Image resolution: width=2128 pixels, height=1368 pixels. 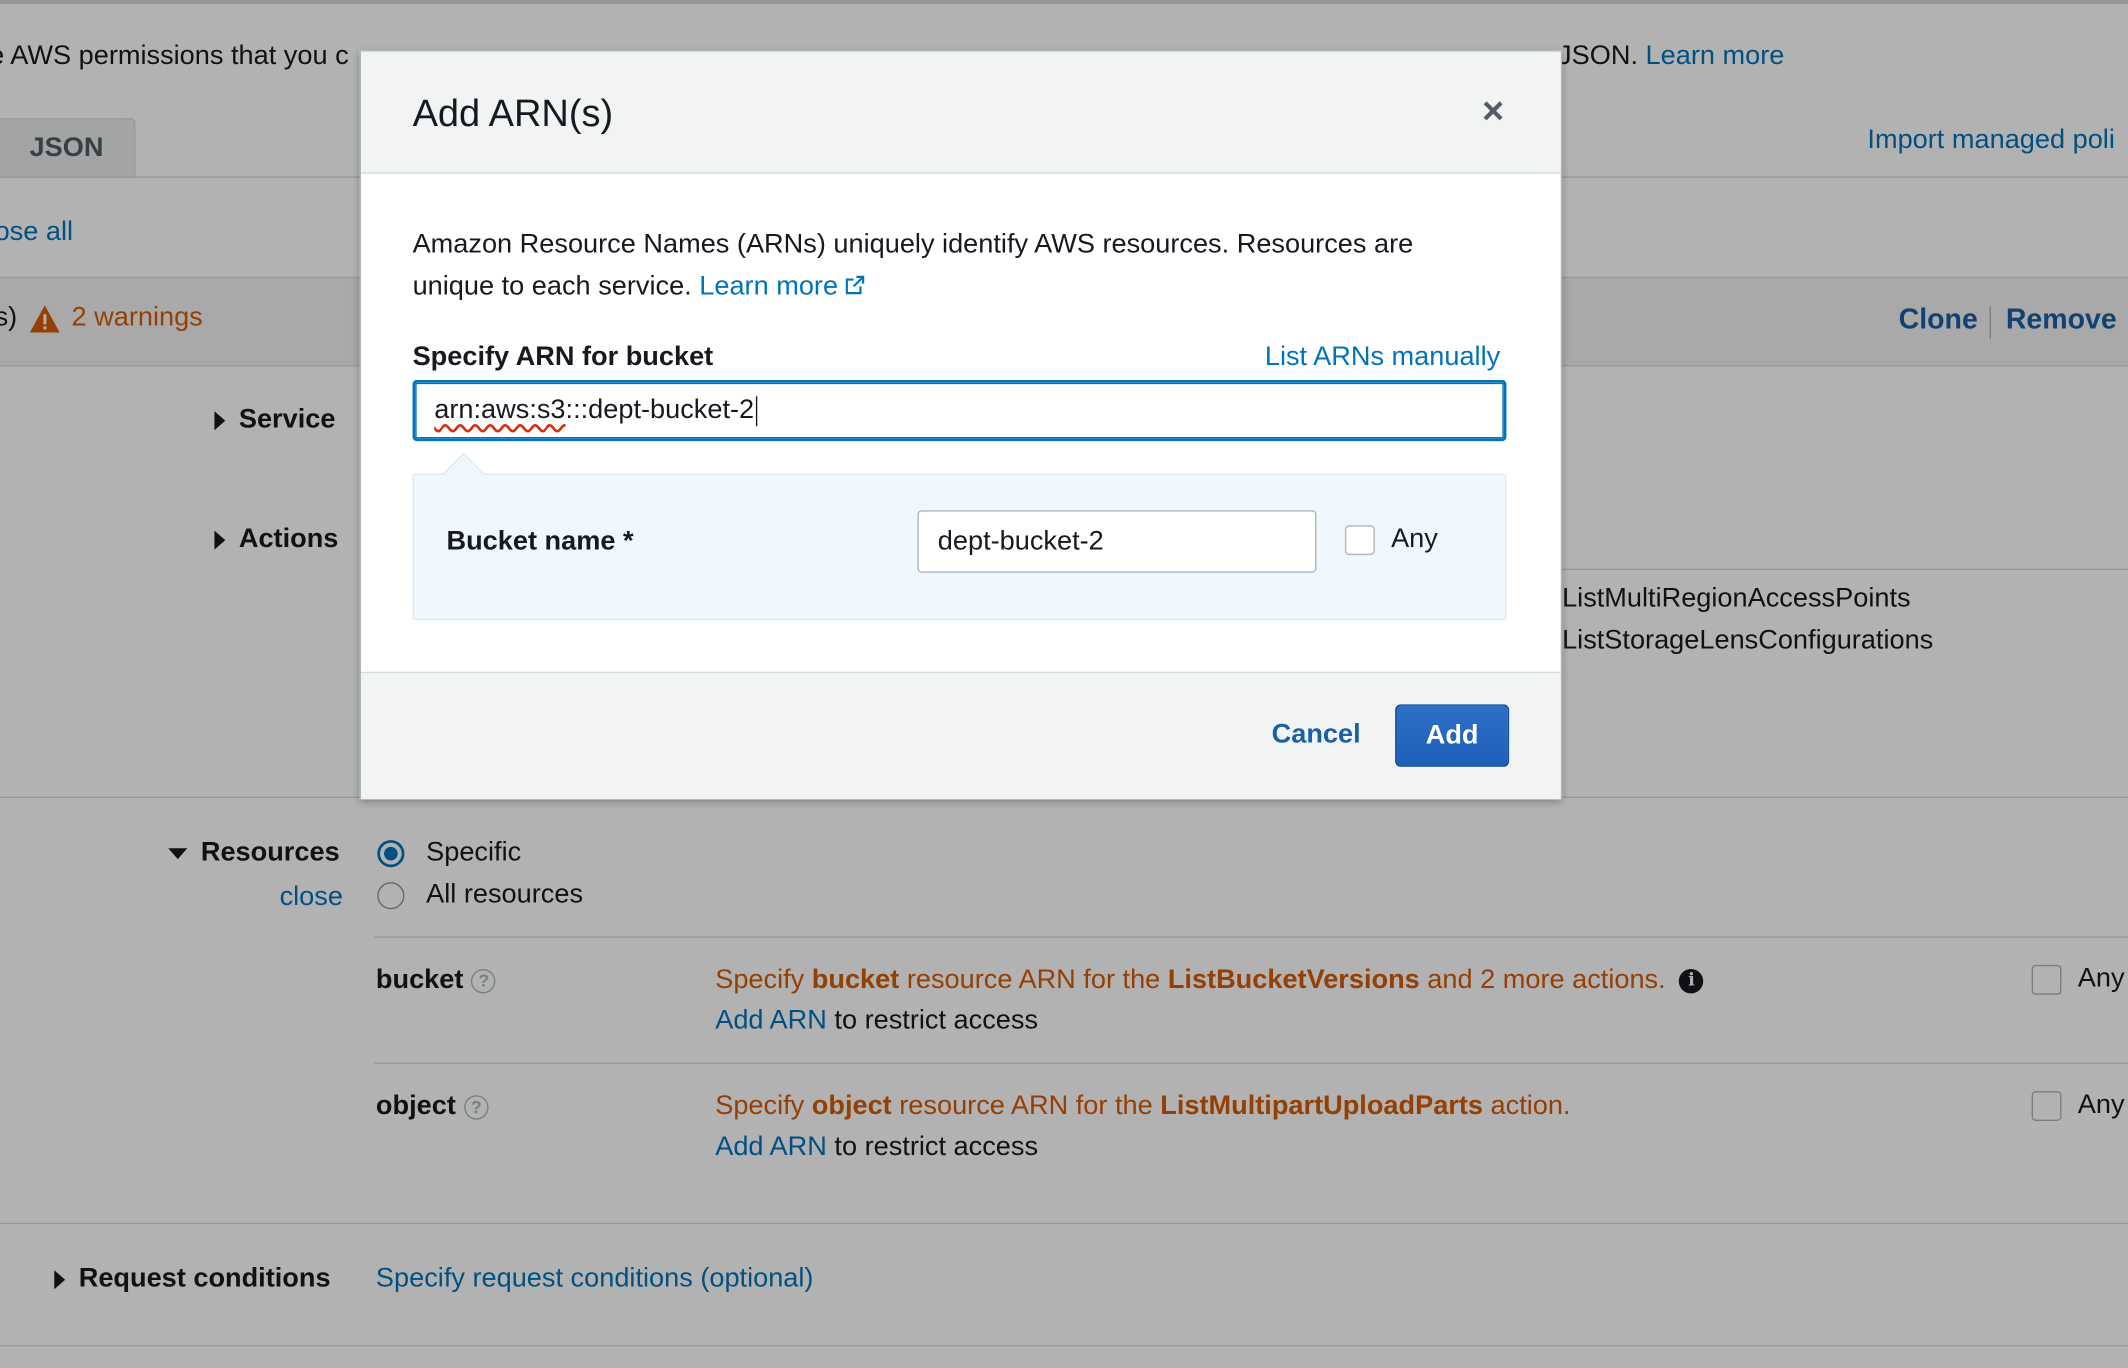 What do you see at coordinates (959, 410) in the screenshot?
I see `arn-input: arn:aws:s3:::dept-bucket-2` at bounding box center [959, 410].